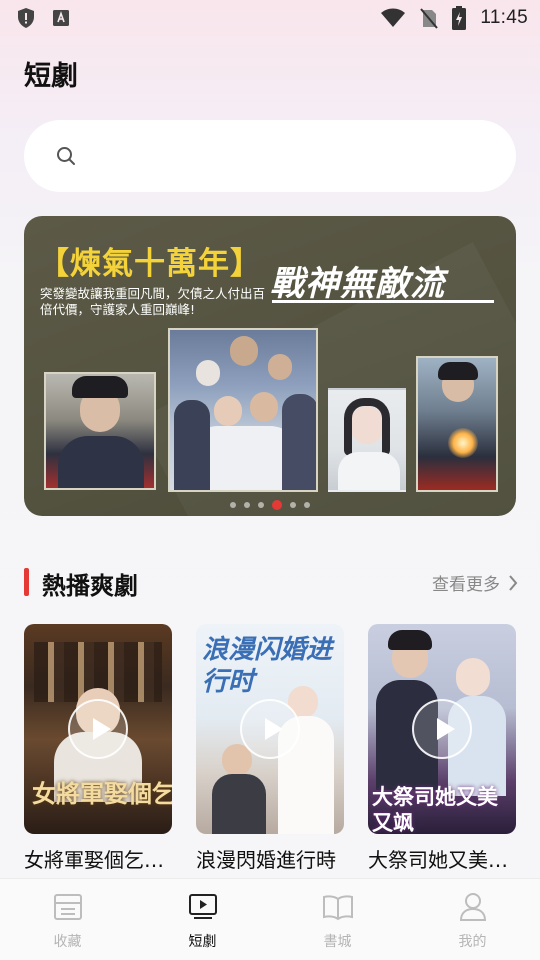 The image size is (540, 960). What do you see at coordinates (338, 907) in the screenshot?
I see `open-book-icon` at bounding box center [338, 907].